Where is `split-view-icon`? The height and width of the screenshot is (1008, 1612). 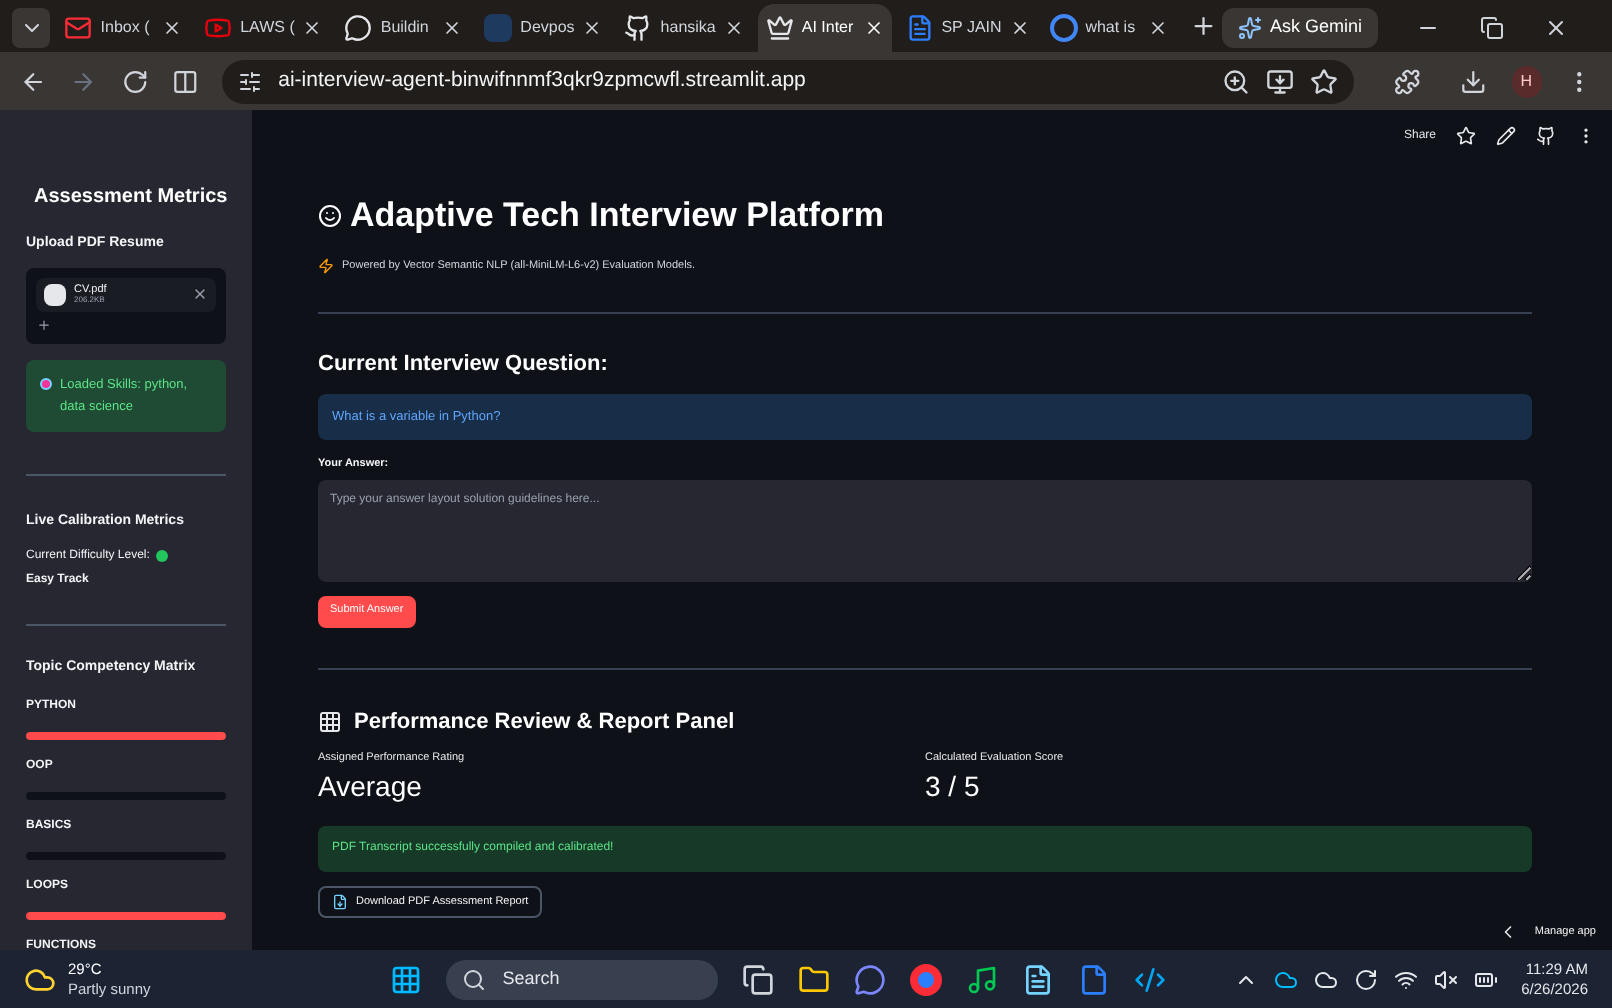 split-view-icon is located at coordinates (185, 81).